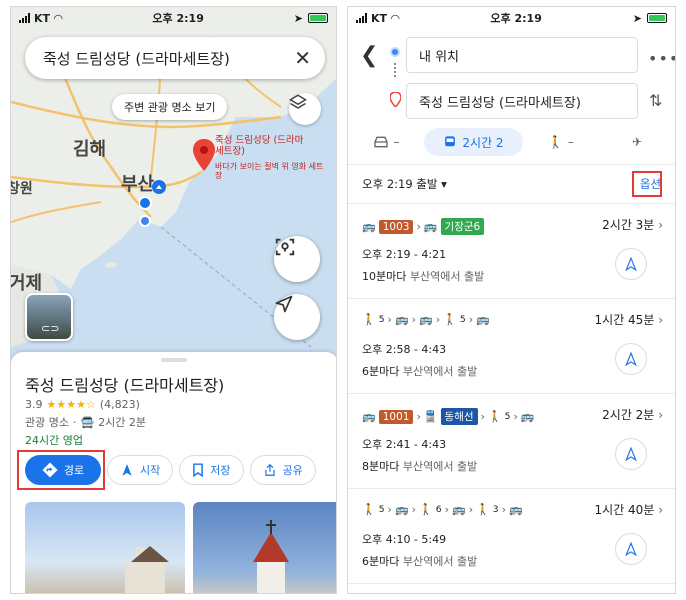  Describe the element at coordinates (90, 149) in the screenshot. I see `map-label-gimhae: 김해` at that location.